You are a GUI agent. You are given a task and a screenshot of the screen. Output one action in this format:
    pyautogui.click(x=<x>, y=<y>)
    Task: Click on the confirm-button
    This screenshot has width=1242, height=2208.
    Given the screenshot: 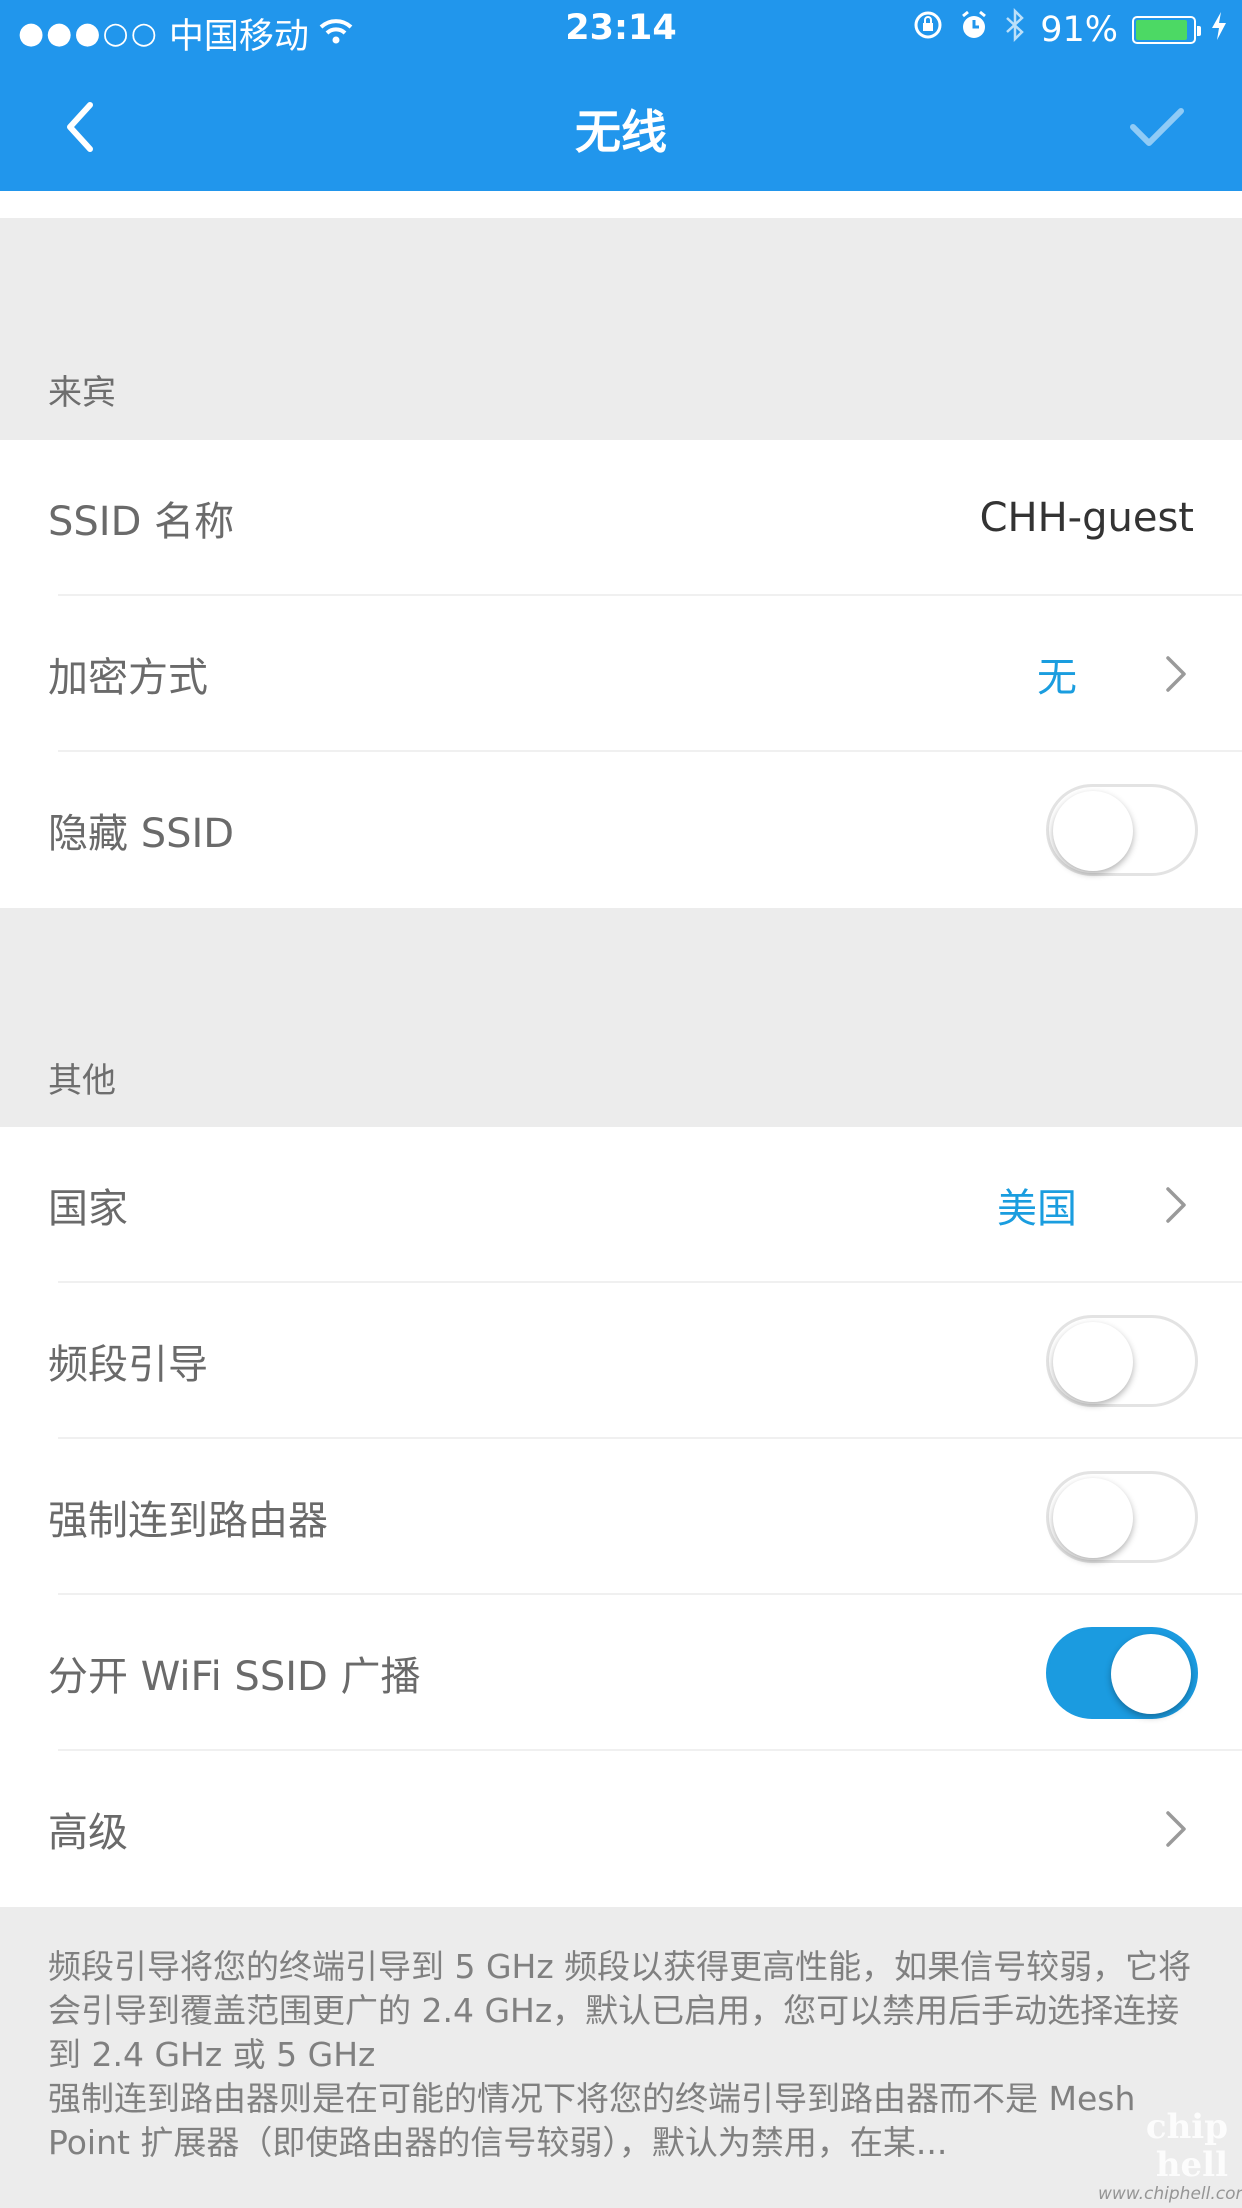 What is the action you would take?
    pyautogui.click(x=1157, y=127)
    